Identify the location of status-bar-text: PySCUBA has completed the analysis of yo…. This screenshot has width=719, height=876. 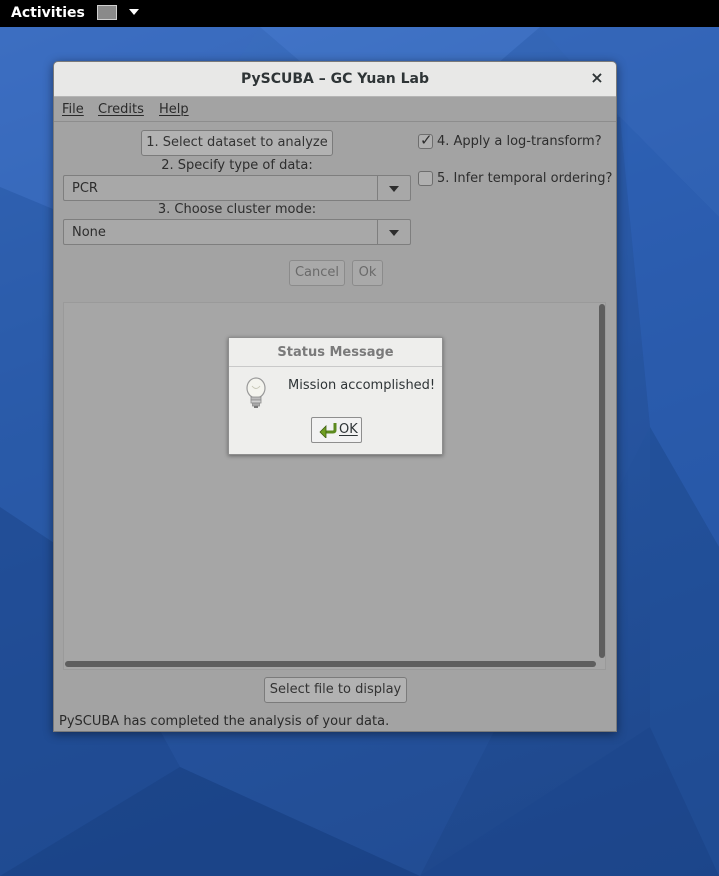
(224, 721).